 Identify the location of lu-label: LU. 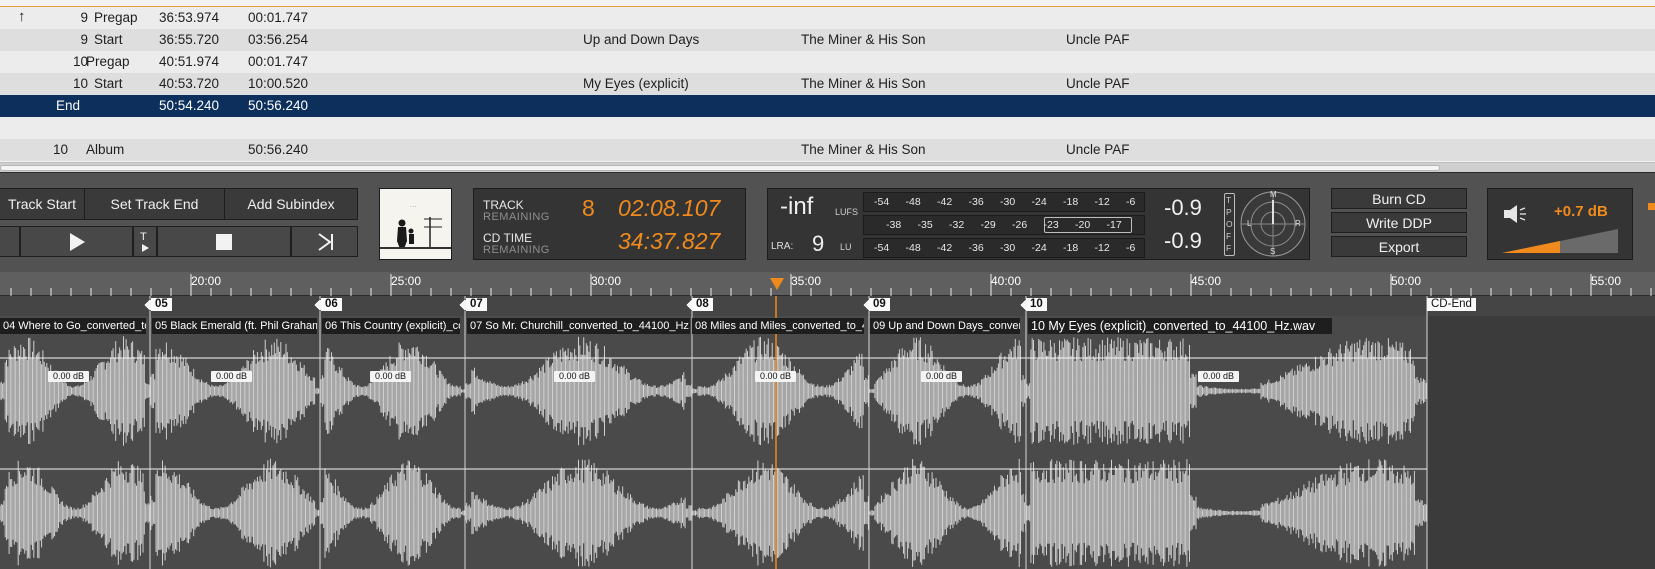
(846, 247).